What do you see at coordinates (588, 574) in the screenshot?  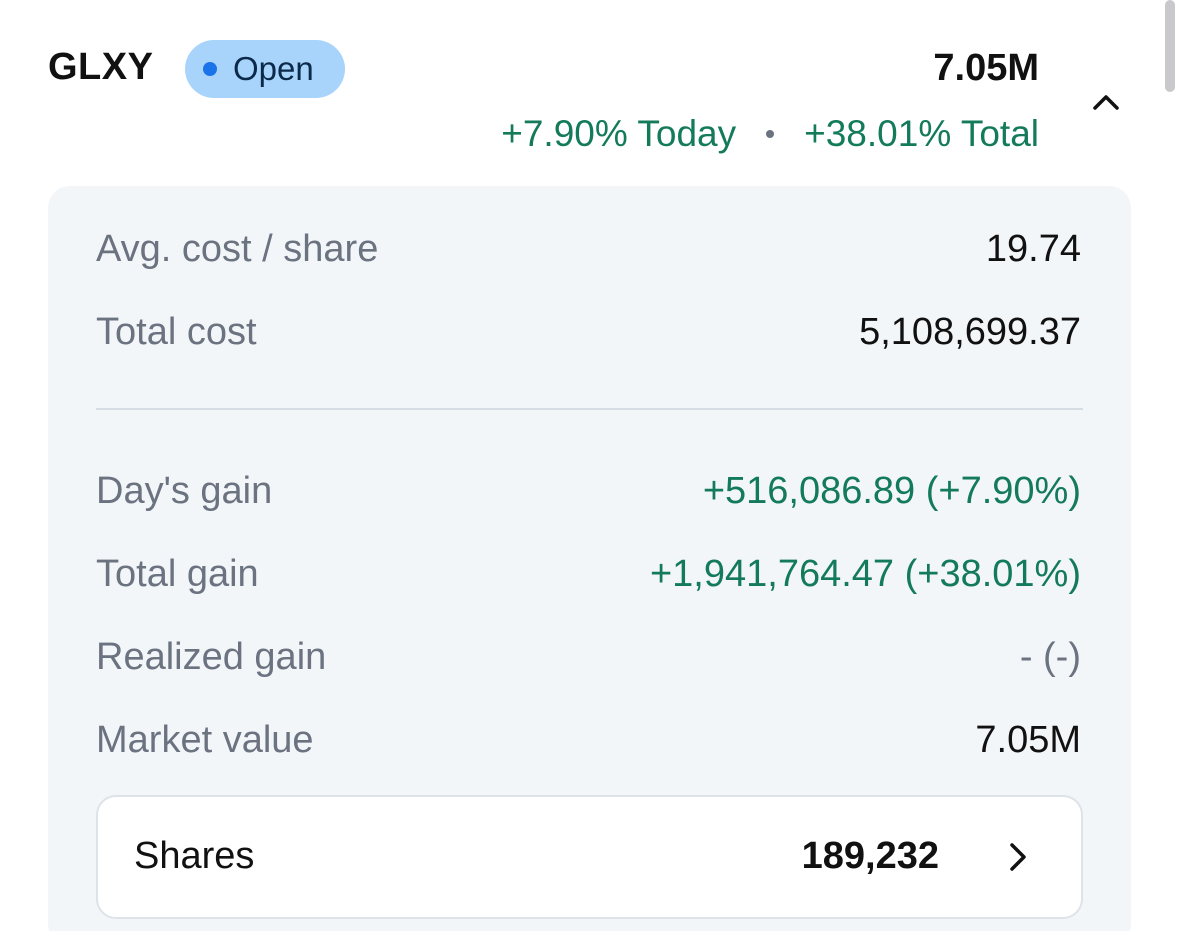 I see `total-gain-row: Total gain +1,941,764.47 (+38.01%)` at bounding box center [588, 574].